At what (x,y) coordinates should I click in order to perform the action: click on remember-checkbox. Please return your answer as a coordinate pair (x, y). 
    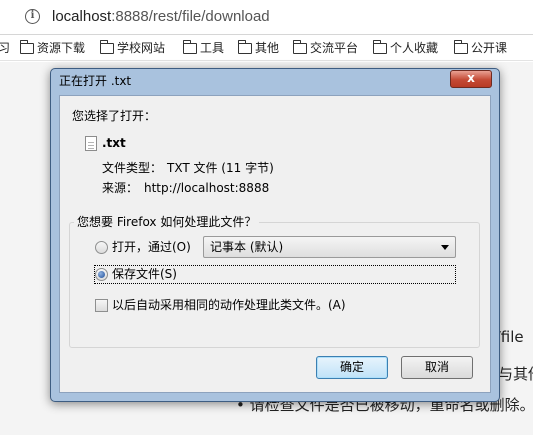
    Looking at the image, I should click on (101, 305).